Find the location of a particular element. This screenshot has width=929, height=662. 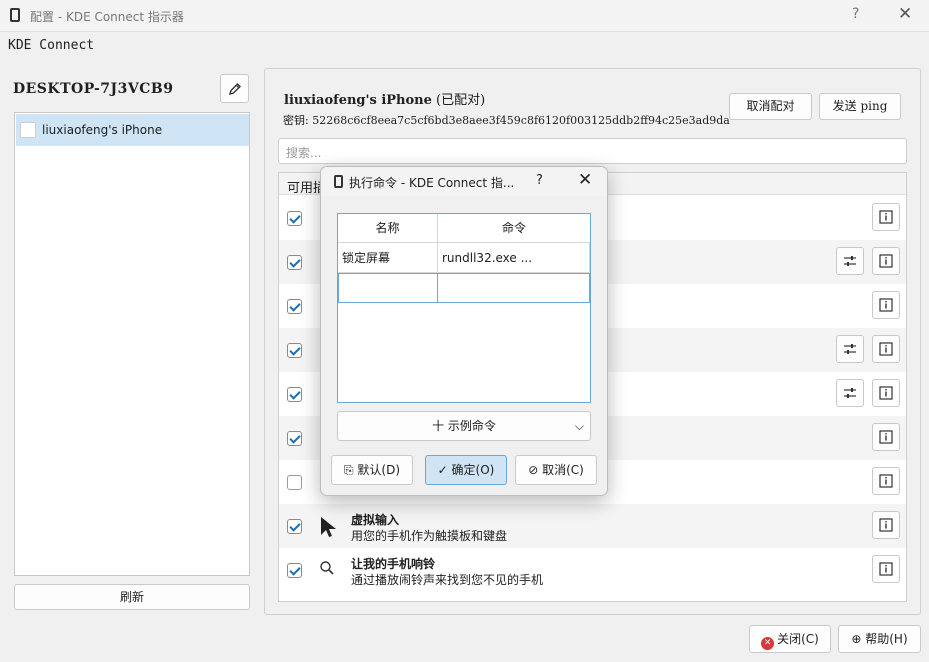

plugin-name: 让我的手机响铃 is located at coordinates (393, 564).